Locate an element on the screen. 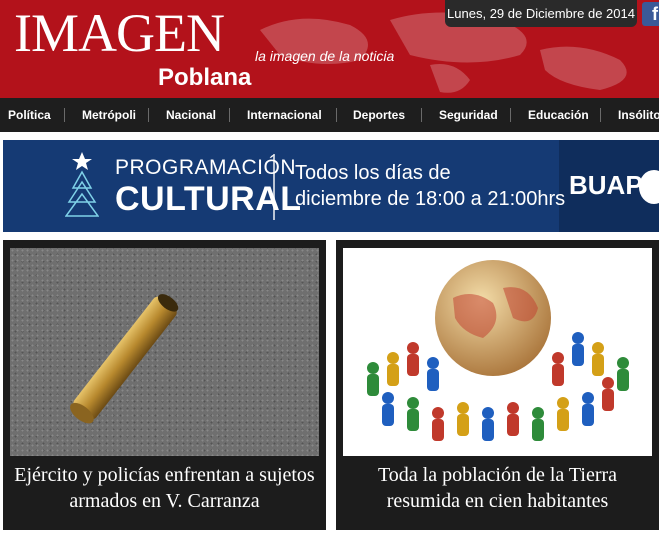  globe-with-game-pieces-icon is located at coordinates (498, 350).